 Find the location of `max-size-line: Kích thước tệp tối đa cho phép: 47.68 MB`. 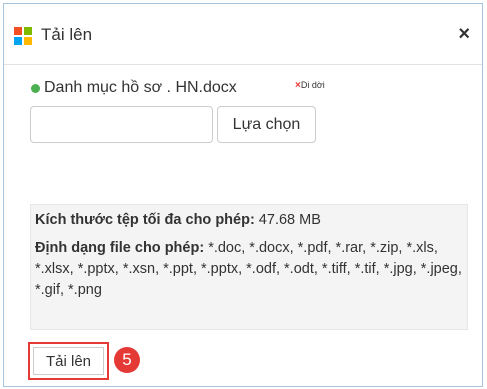

max-size-line: Kích thước tệp tối đa cho phép: 47.68 MB is located at coordinates (249, 220).